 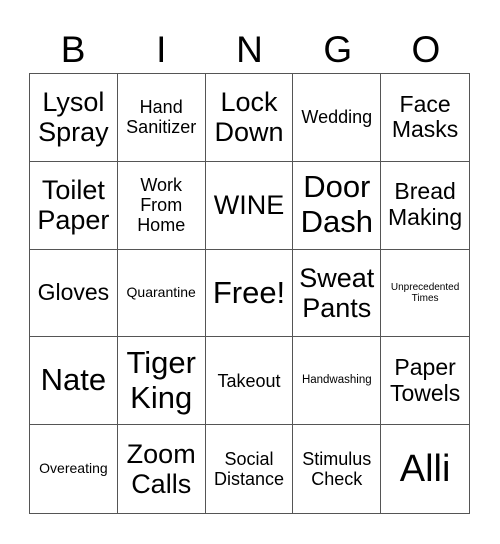 I want to click on bingo-cell-text: Takeout, so click(x=249, y=380).